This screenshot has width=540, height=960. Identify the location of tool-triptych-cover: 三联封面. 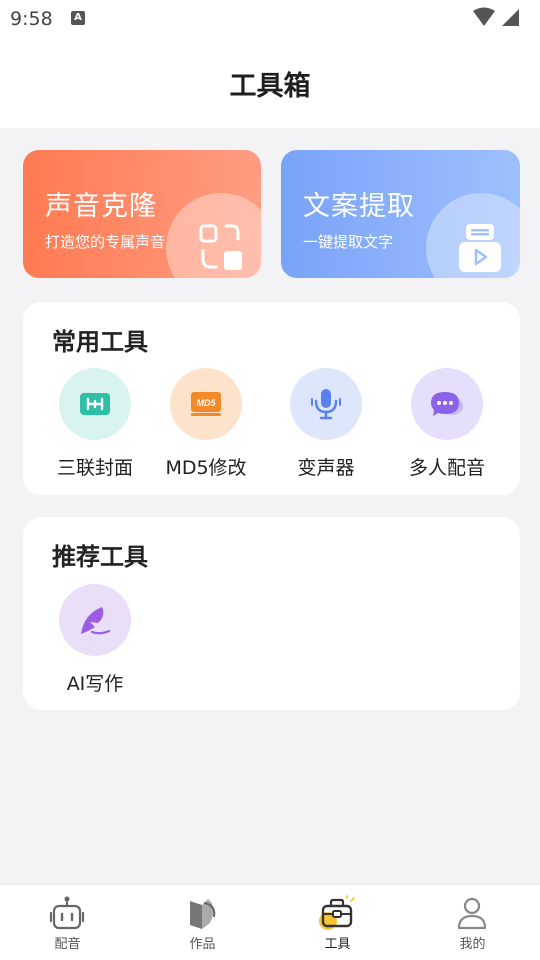
(95, 424).